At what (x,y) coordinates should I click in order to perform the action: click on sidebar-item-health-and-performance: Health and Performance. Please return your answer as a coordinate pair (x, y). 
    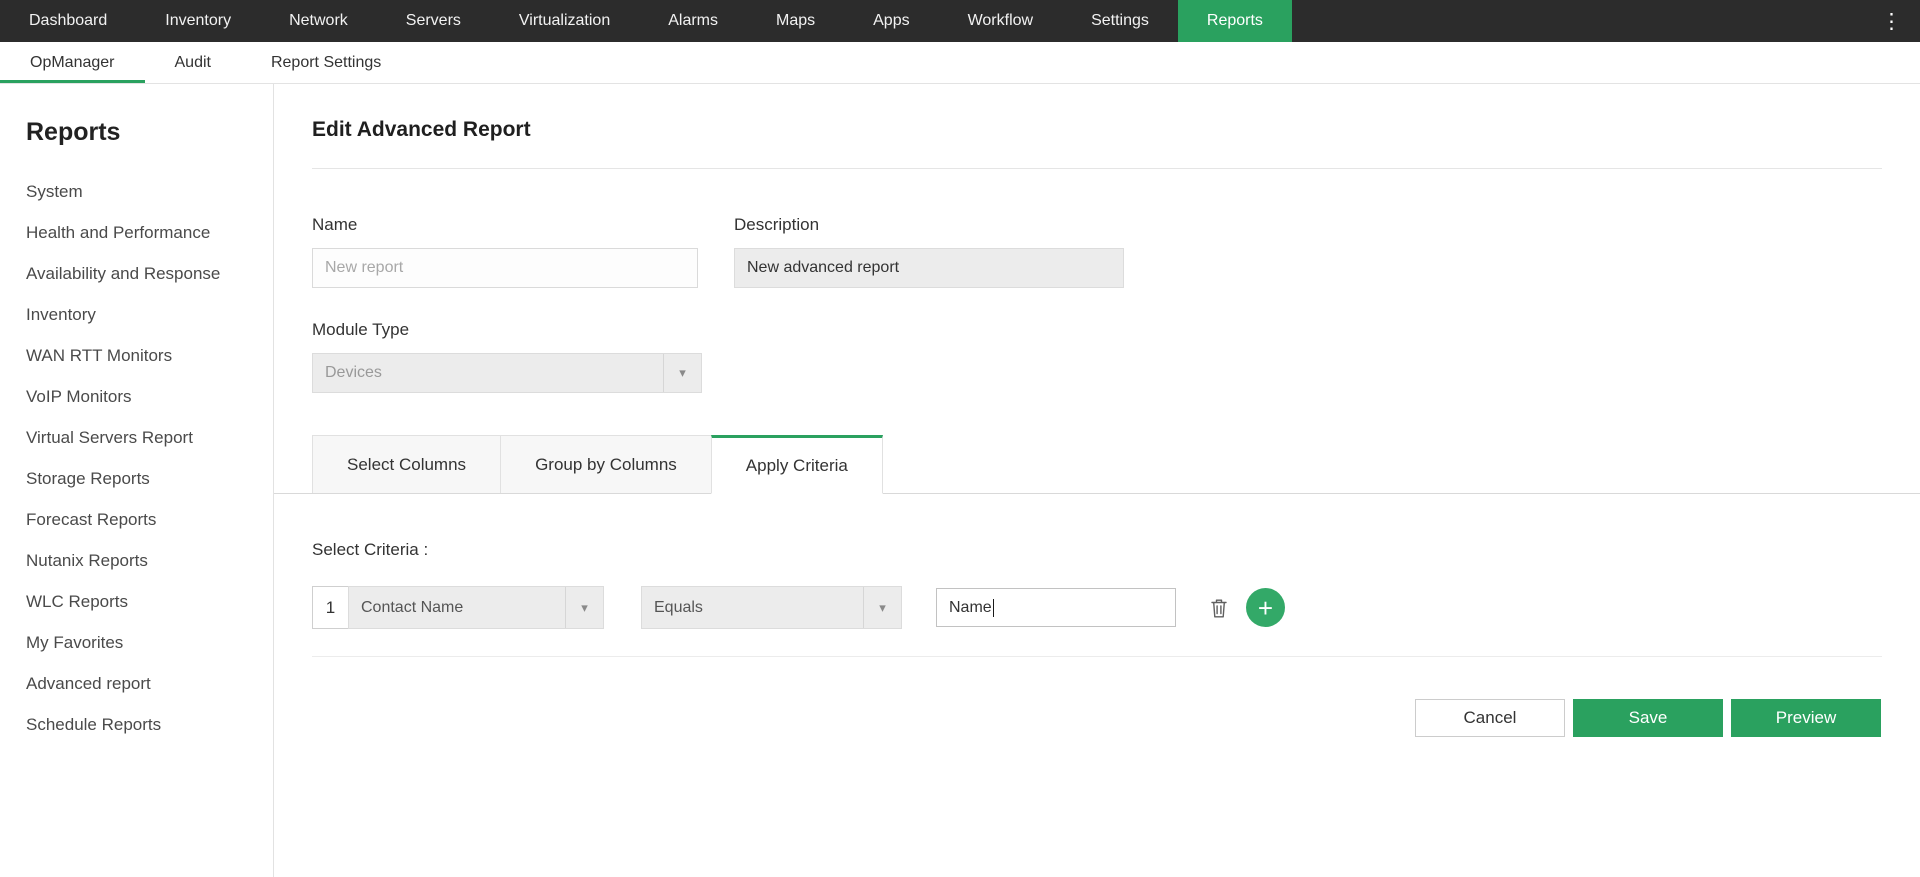
    Looking at the image, I should click on (149, 232).